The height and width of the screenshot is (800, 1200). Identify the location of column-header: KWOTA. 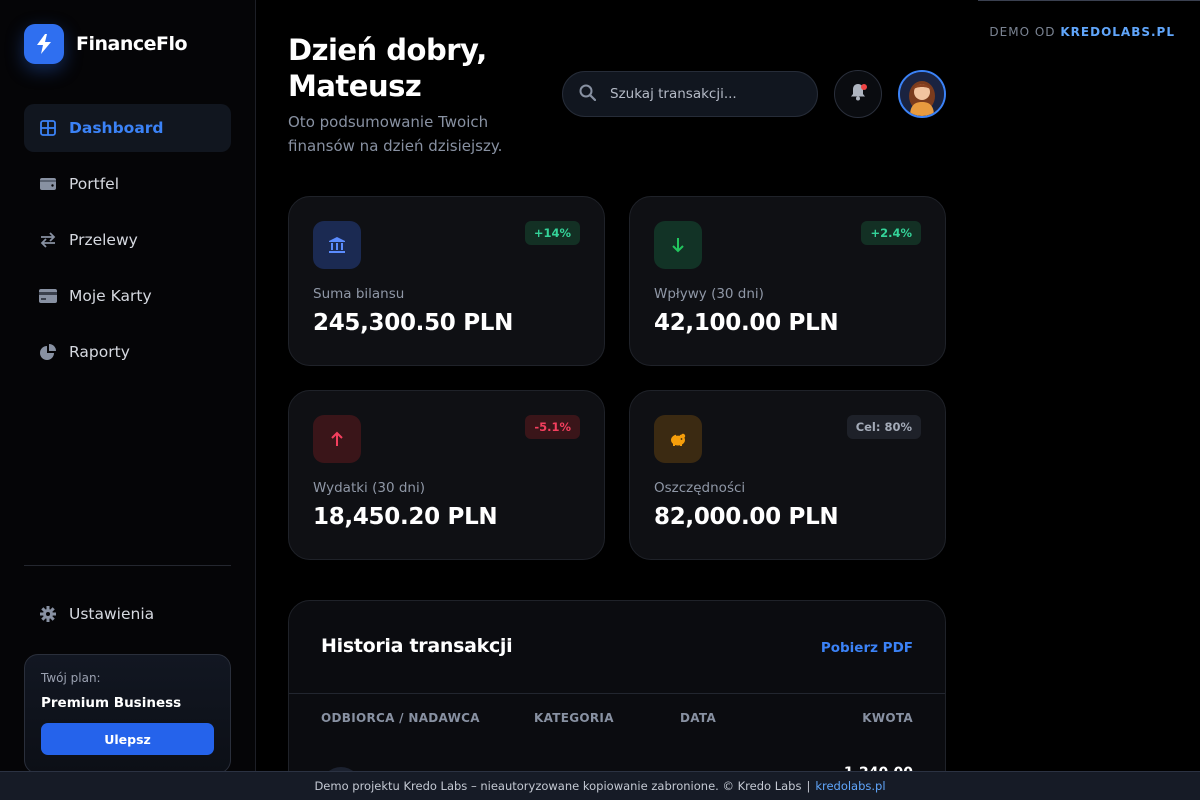
(887, 718).